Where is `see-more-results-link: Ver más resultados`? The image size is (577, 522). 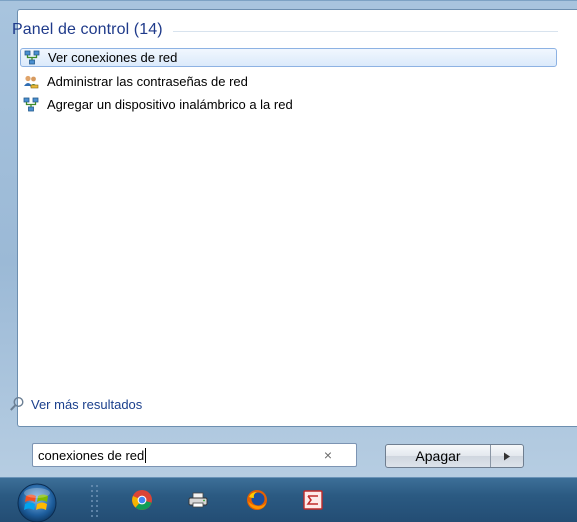
see-more-results-link: Ver más resultados is located at coordinates (75, 404).